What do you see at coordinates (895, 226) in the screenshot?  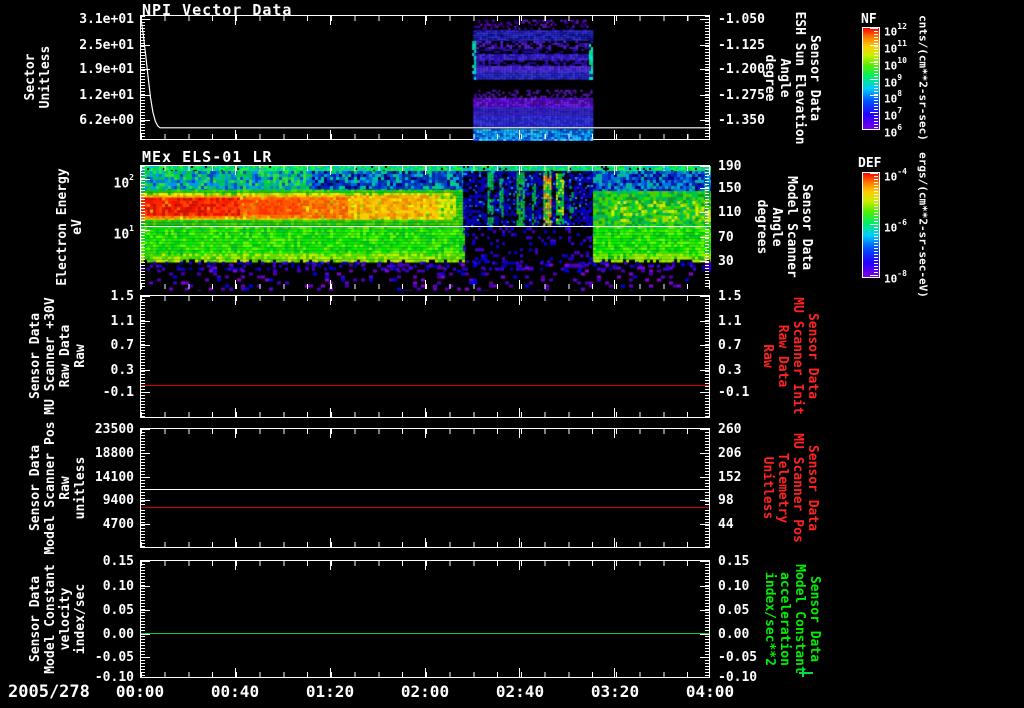 I see `colorbar-tick-label: 10-6` at bounding box center [895, 226].